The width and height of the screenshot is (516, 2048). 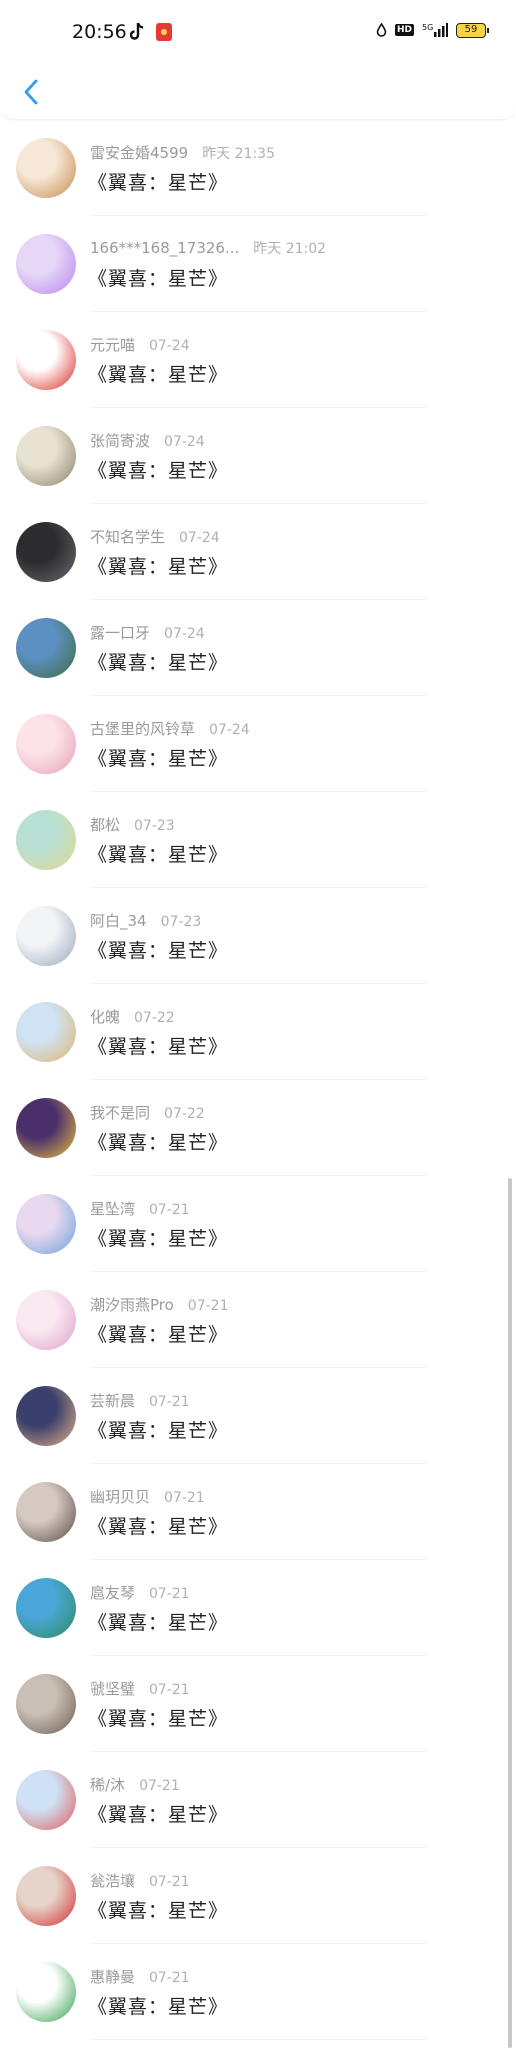 I want to click on sender-name: 不知名学生 07-24, so click(x=155, y=536).